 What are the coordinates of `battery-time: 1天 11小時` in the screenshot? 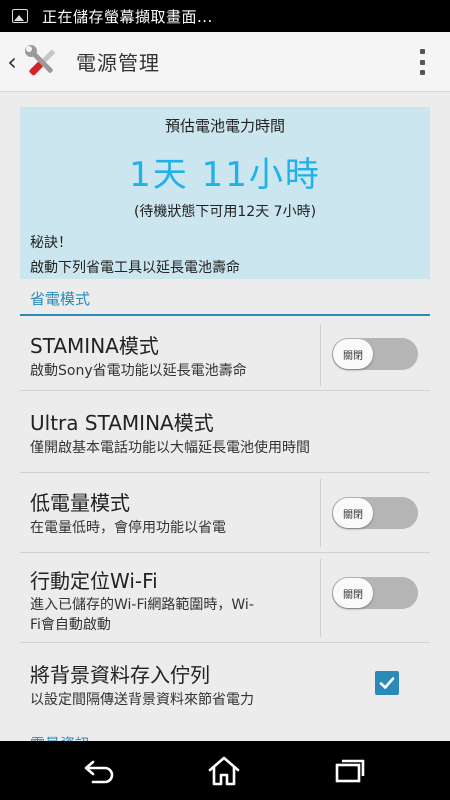 It's located at (225, 175).